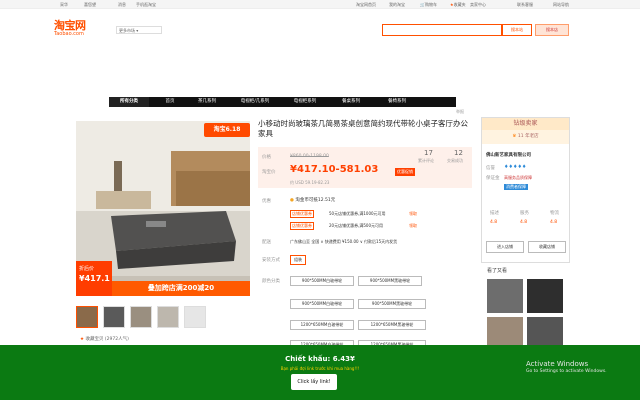 This screenshot has width=640, height=400. What do you see at coordinates (428, 5) in the screenshot?
I see `cart-link: 🛒购物车` at bounding box center [428, 5].